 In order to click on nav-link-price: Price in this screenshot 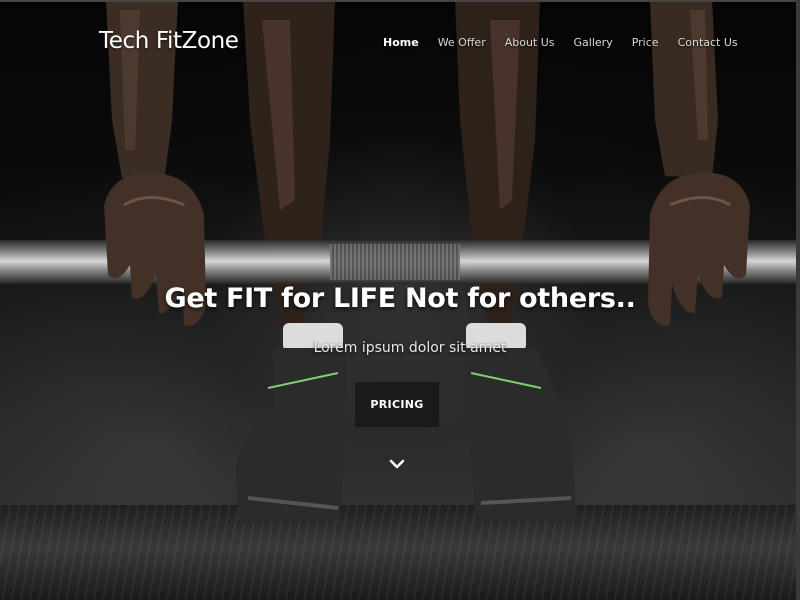, I will do `click(645, 42)`.